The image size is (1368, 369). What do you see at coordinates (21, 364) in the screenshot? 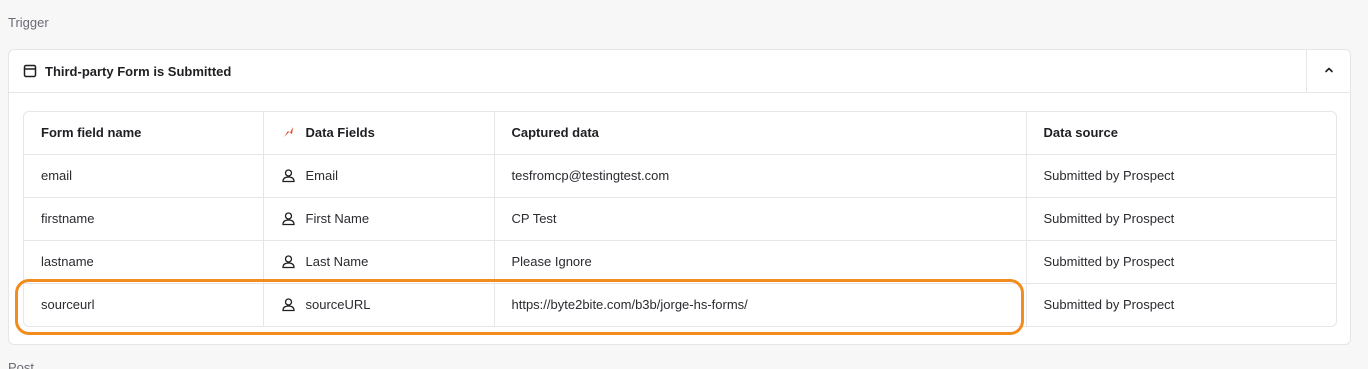
I see `section-label-post: Post` at bounding box center [21, 364].